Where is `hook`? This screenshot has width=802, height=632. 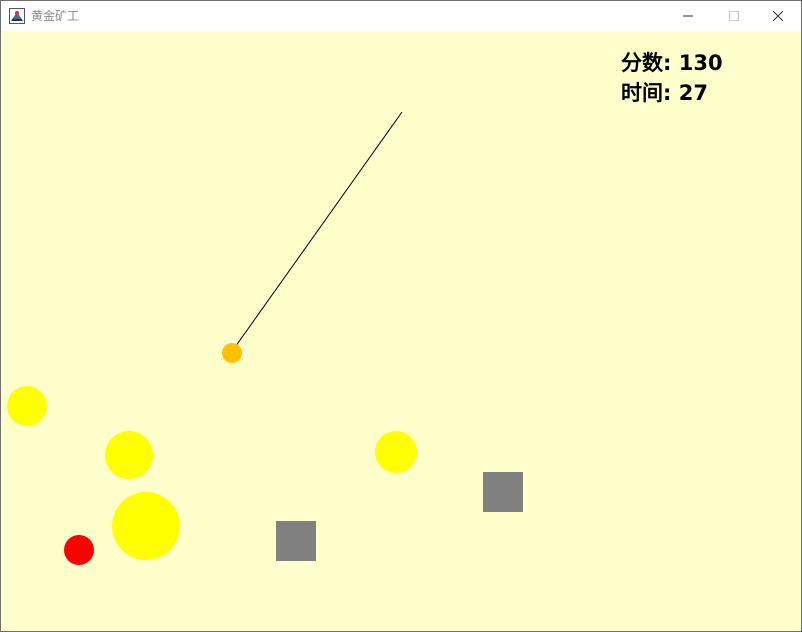 hook is located at coordinates (232, 353).